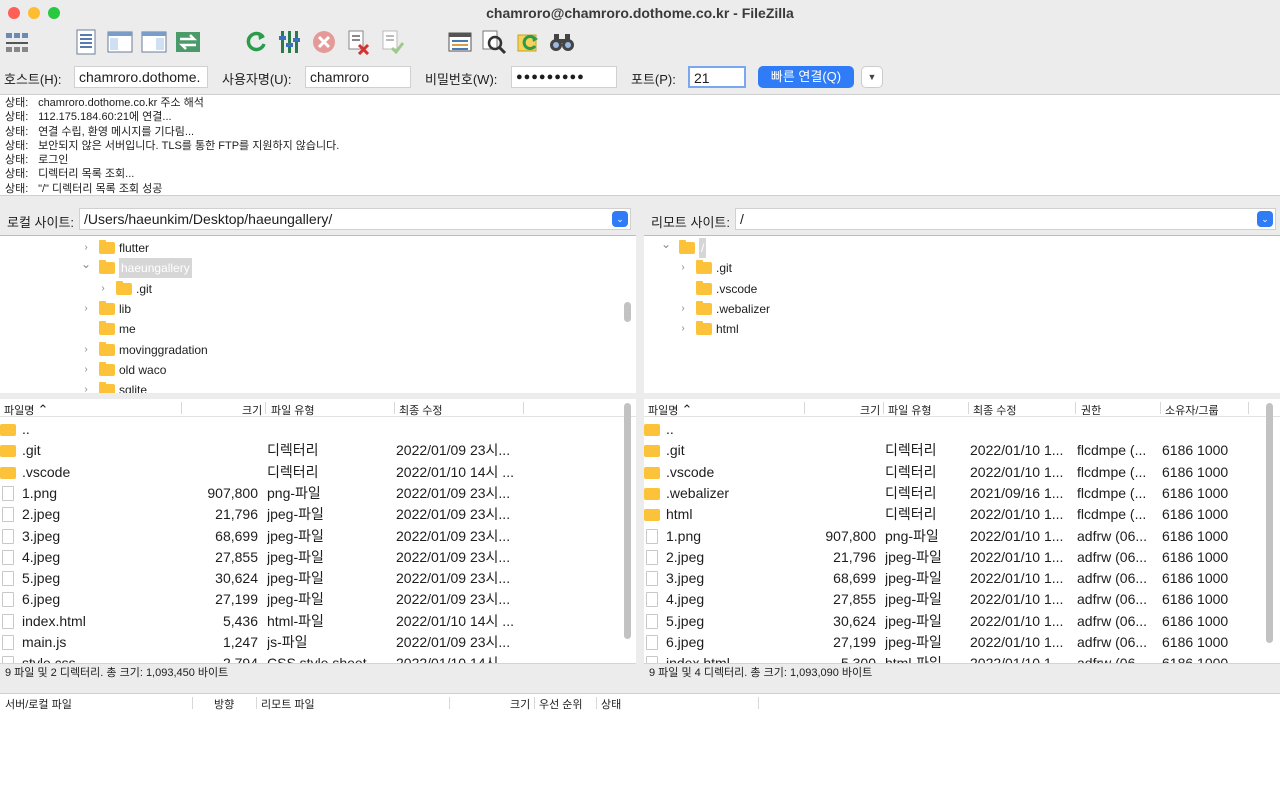 The width and height of the screenshot is (1280, 790). I want to click on toggle-message-log-icon, so click(86, 42).